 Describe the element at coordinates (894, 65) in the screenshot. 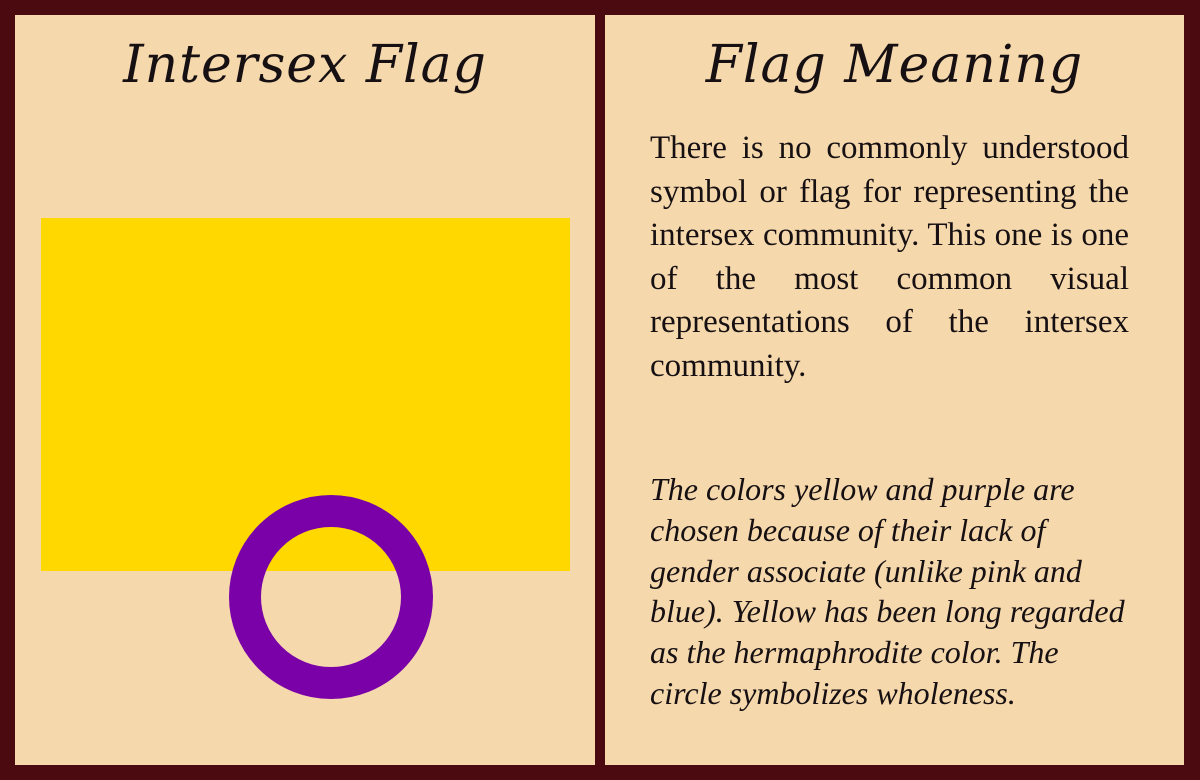

I see `meaning-panel-title: Flag Meaning` at that location.